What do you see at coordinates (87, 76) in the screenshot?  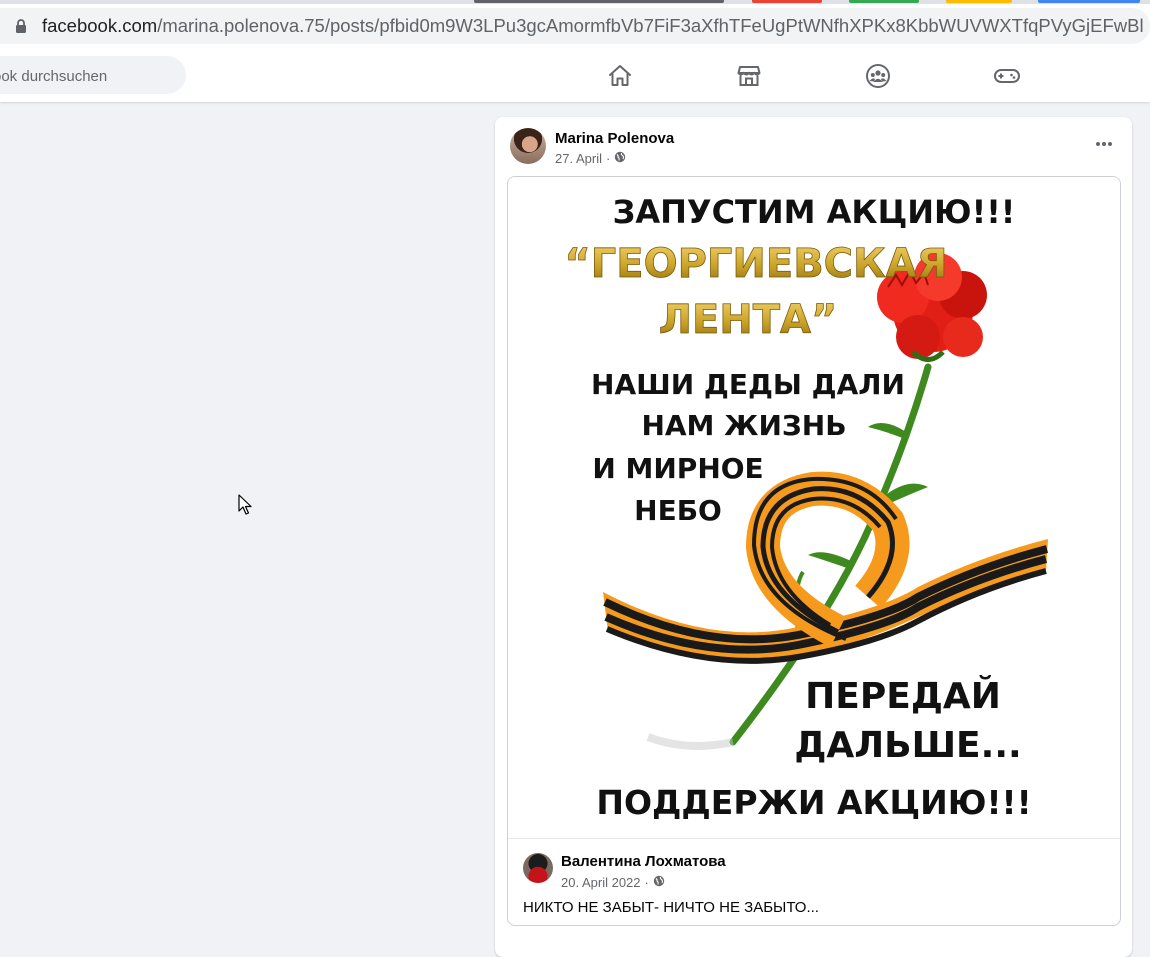 I see `search-input` at bounding box center [87, 76].